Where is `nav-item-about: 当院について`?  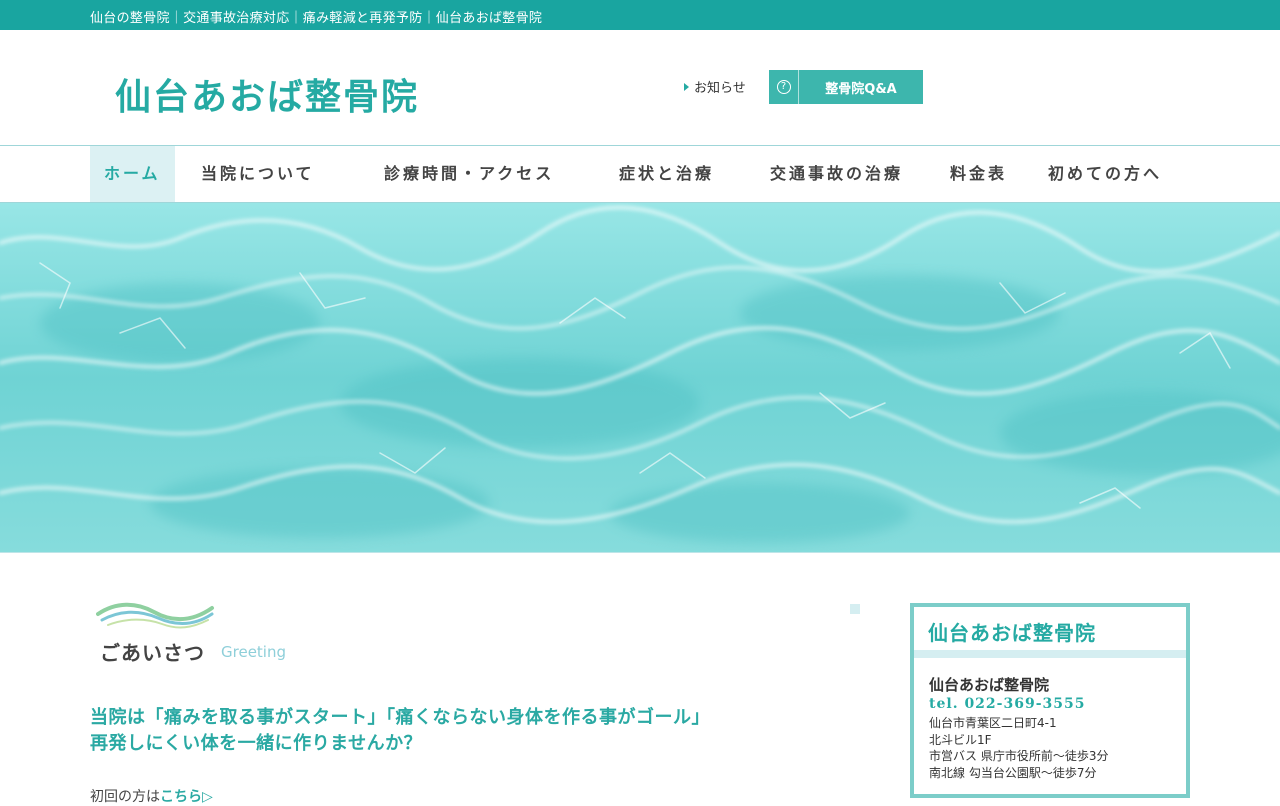 nav-item-about: 当院について is located at coordinates (258, 174).